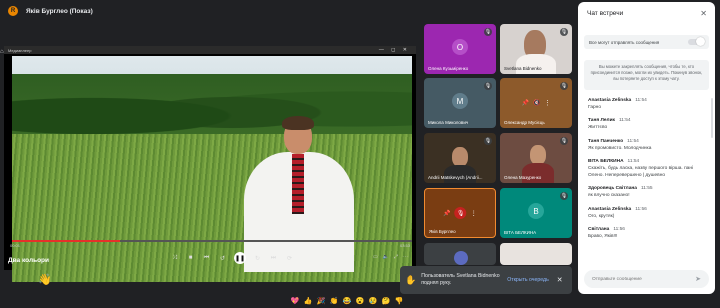  What do you see at coordinates (212, 241) in the screenshot?
I see `video-progress-bar` at bounding box center [212, 241].